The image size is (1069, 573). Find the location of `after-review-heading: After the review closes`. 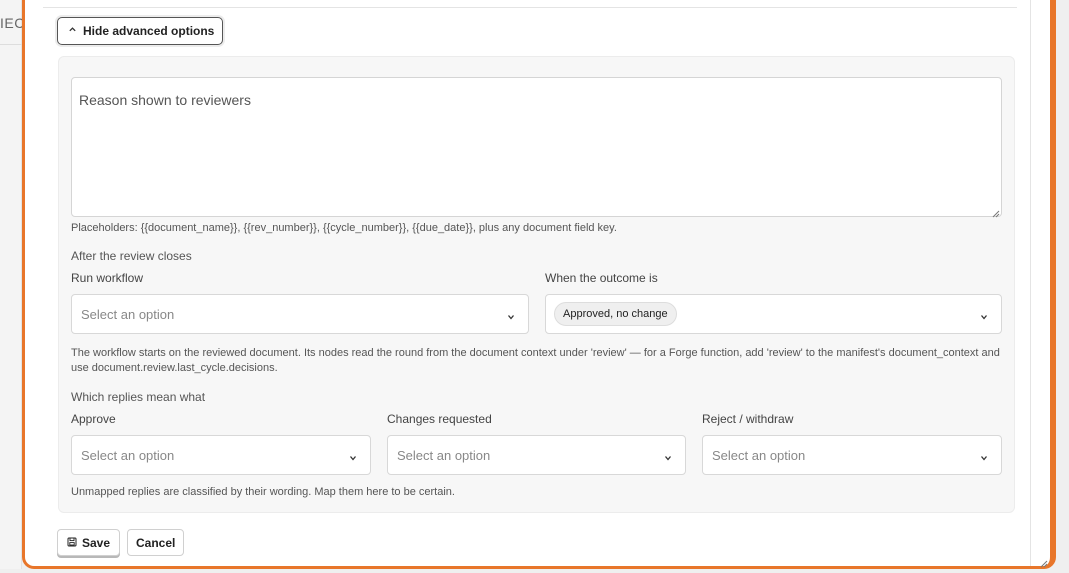

after-review-heading: After the review closes is located at coordinates (131, 256).